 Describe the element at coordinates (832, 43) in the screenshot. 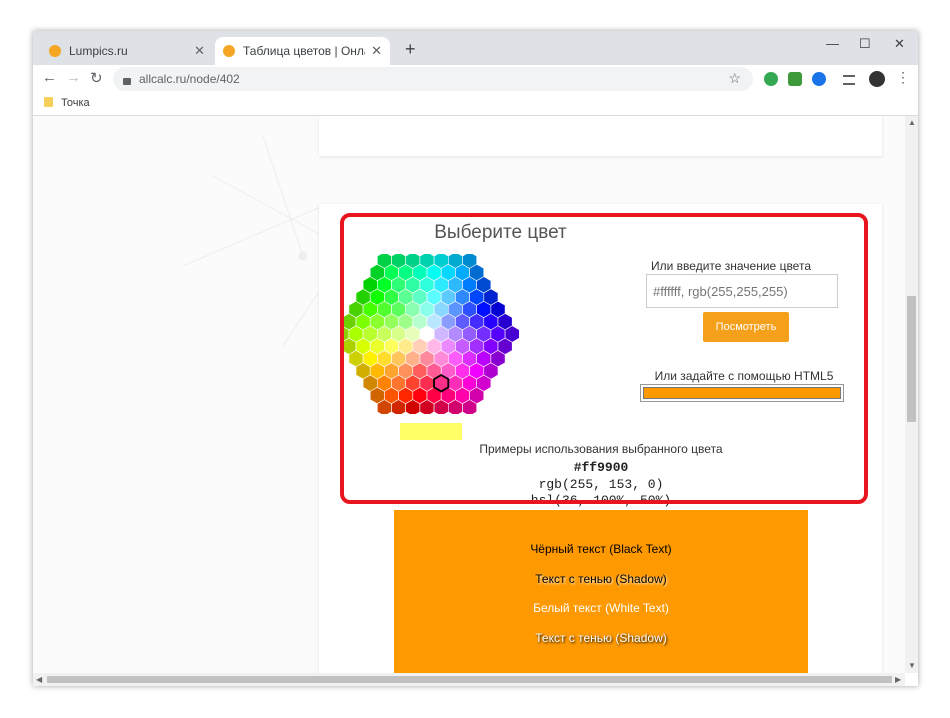

I see `minimize-button: —` at that location.